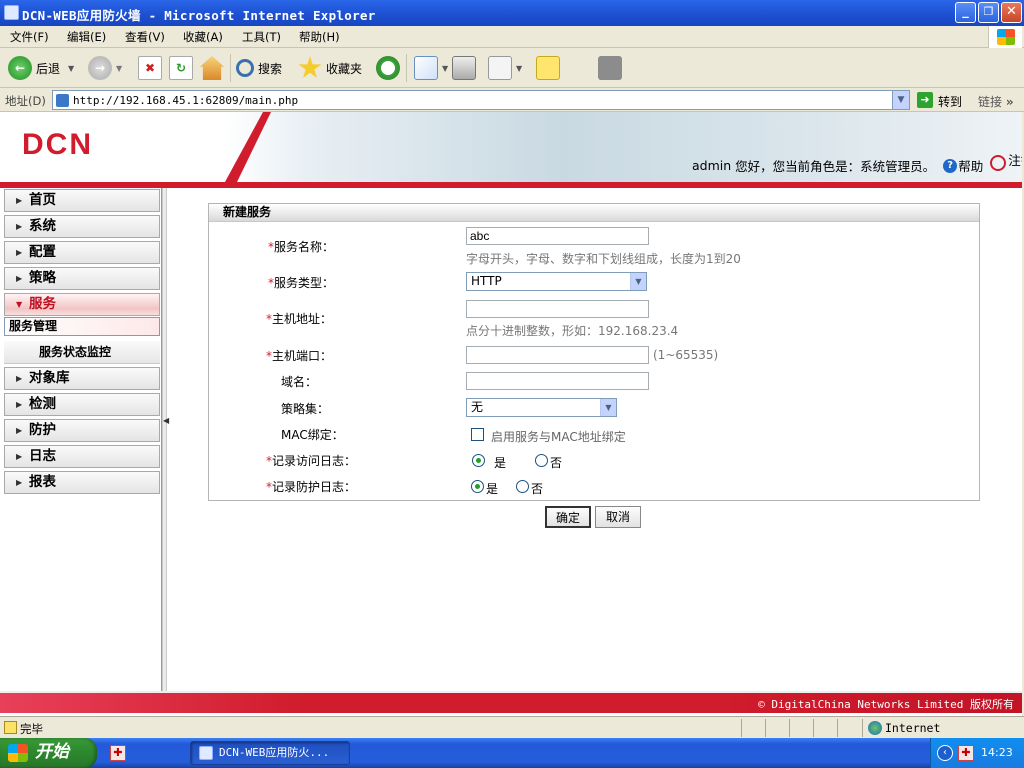  What do you see at coordinates (82, 278) in the screenshot?
I see `sidebar-item-policy: ▶ 策略` at bounding box center [82, 278].